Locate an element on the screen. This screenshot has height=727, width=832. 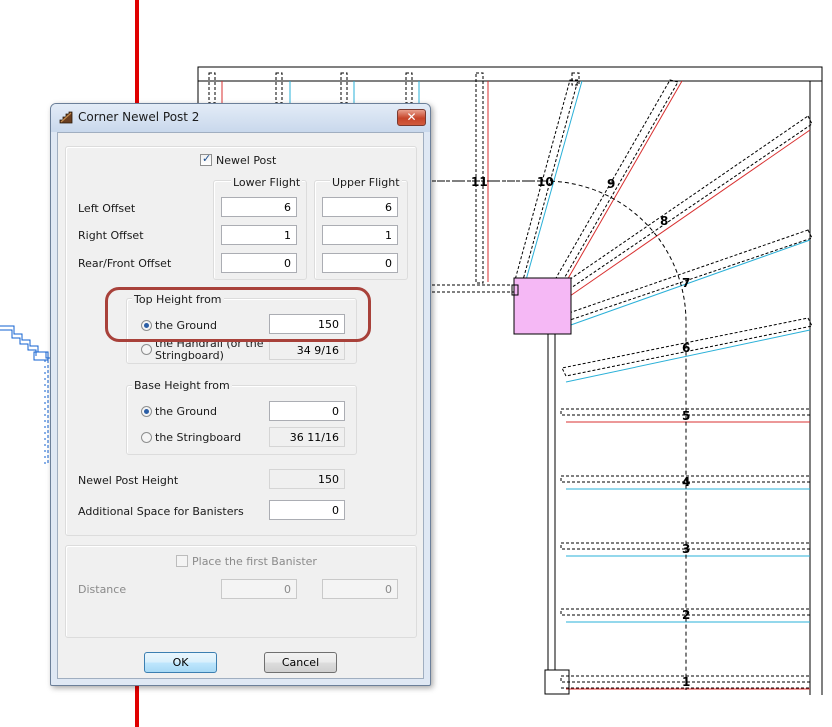
step-number-11: 11 is located at coordinates (479, 182).